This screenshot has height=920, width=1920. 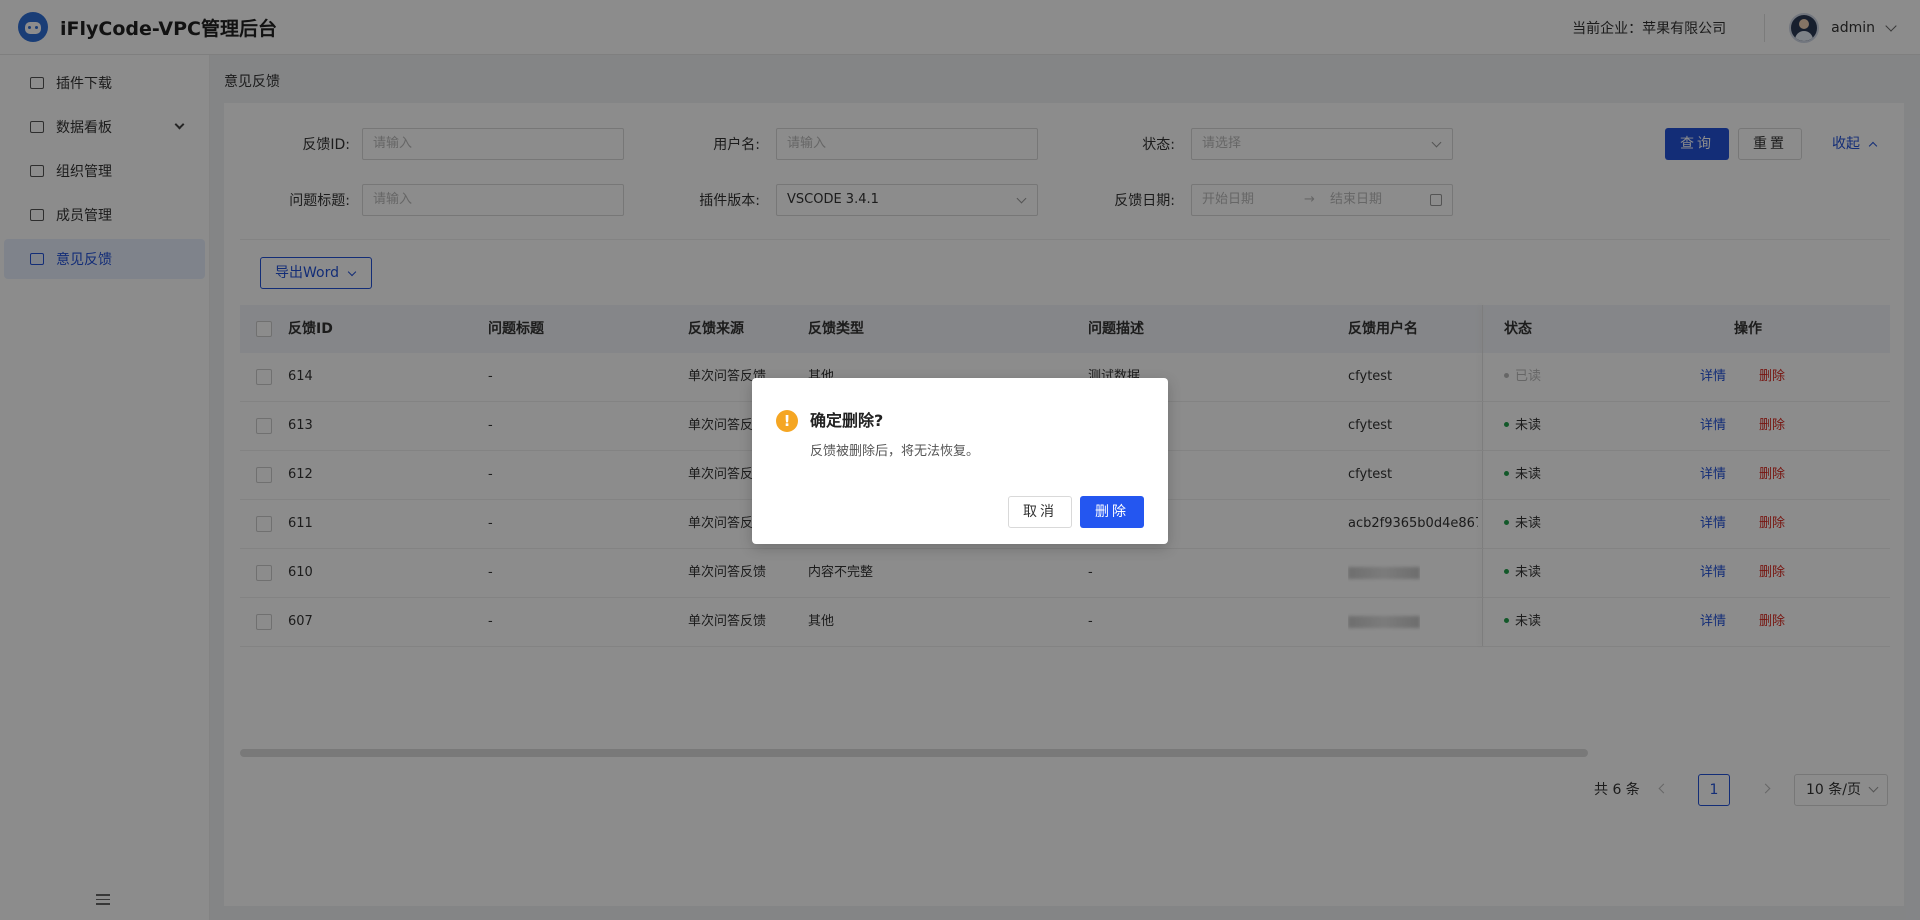 What do you see at coordinates (960, 461) in the screenshot?
I see `confirm-delete-dialog: ! 确定删除? 反馈被删除后，将无法恢复。 取消 删除` at bounding box center [960, 461].